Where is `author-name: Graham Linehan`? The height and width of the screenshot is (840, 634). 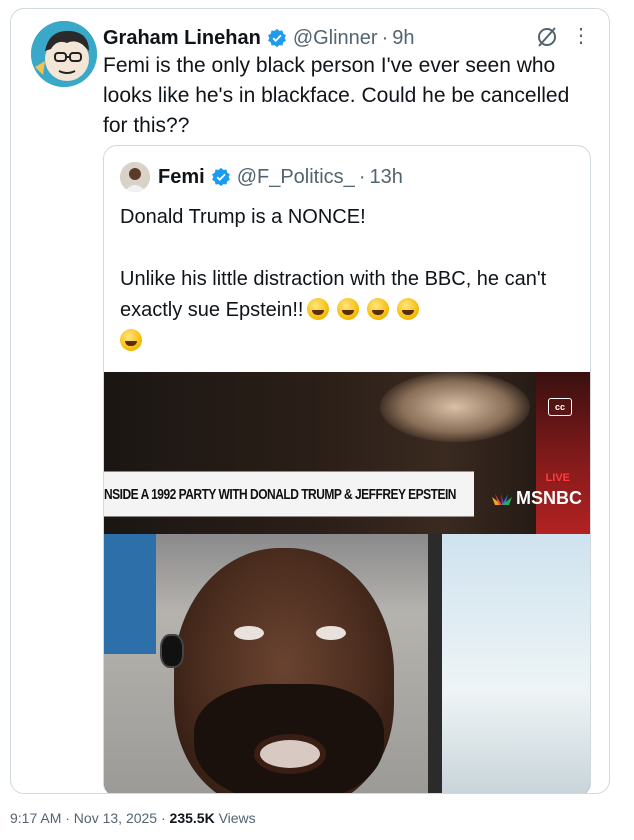 author-name: Graham Linehan is located at coordinates (182, 38).